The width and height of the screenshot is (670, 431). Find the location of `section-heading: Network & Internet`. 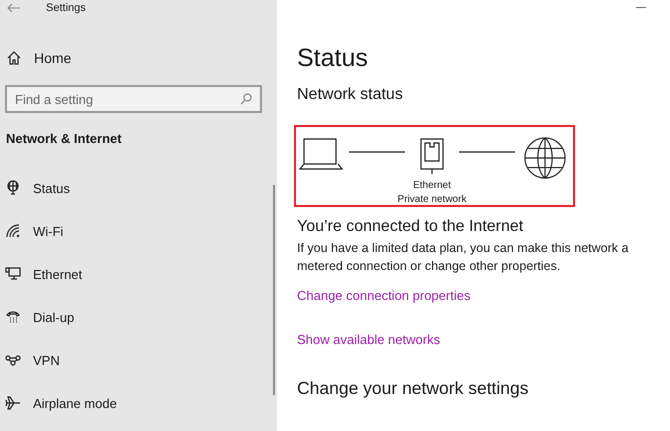

section-heading: Network & Internet is located at coordinates (64, 138).